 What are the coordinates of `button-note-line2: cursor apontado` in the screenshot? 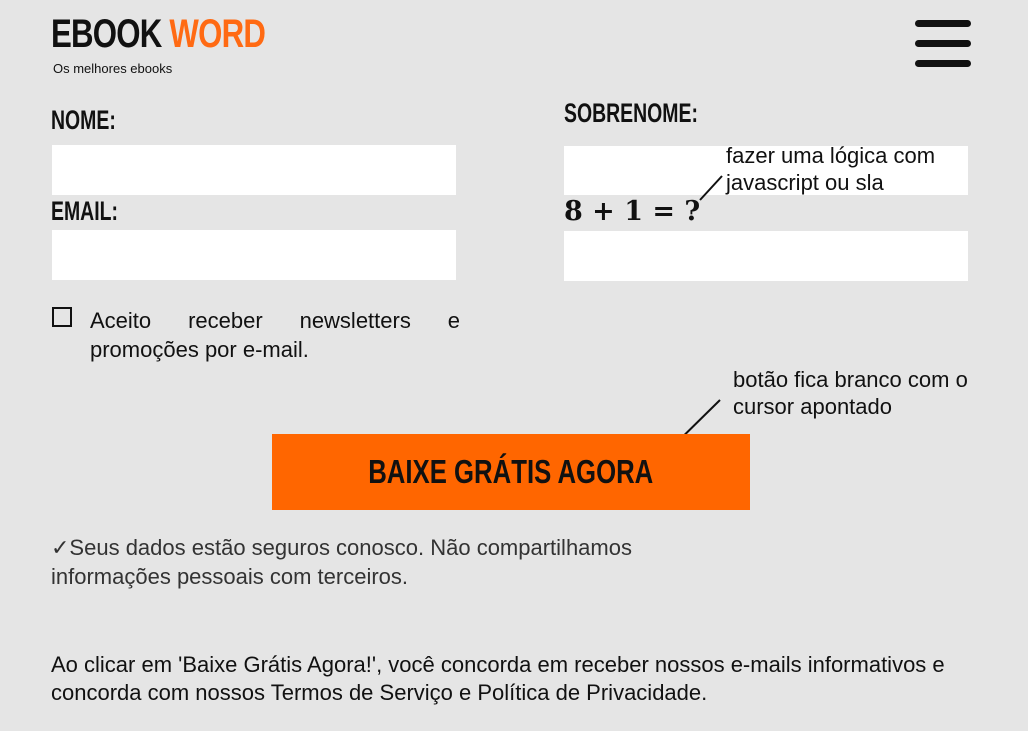 It's located at (812, 406).